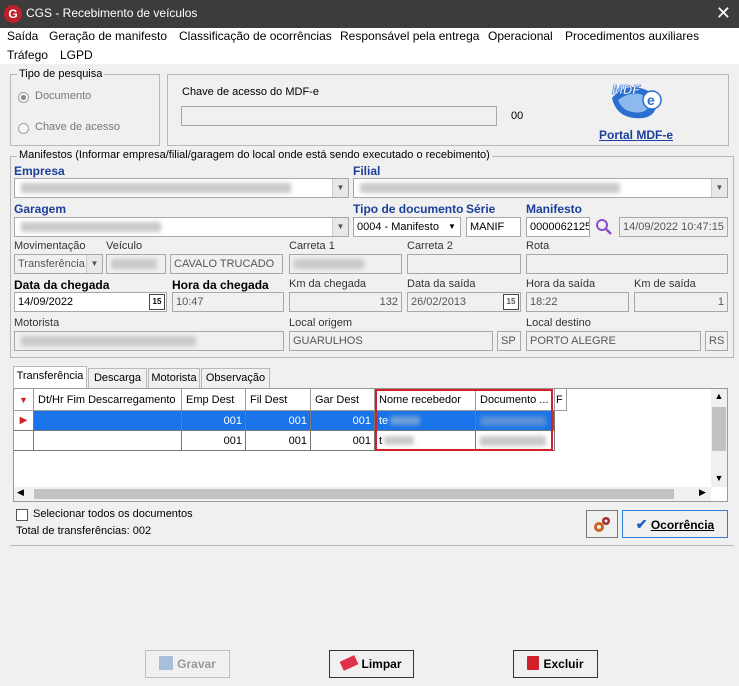 The image size is (739, 686). What do you see at coordinates (561, 400) in the screenshot?
I see `col-f: F` at bounding box center [561, 400].